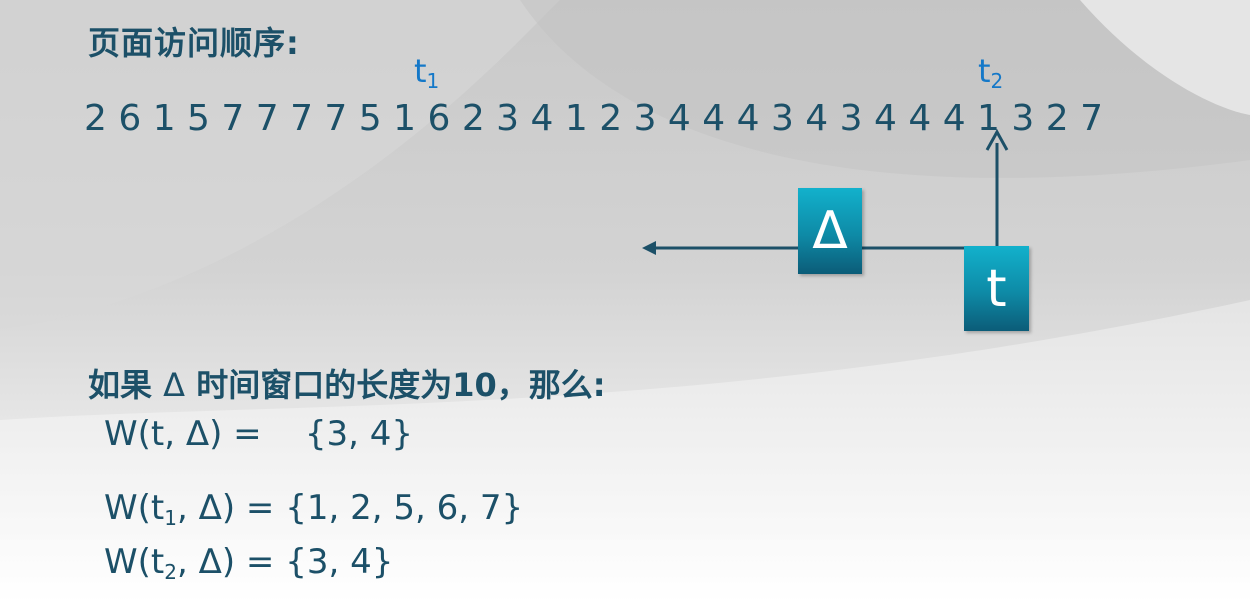 This screenshot has width=1250, height=602. I want to click on formula-w-t1-pre: W(t, so click(134, 508).